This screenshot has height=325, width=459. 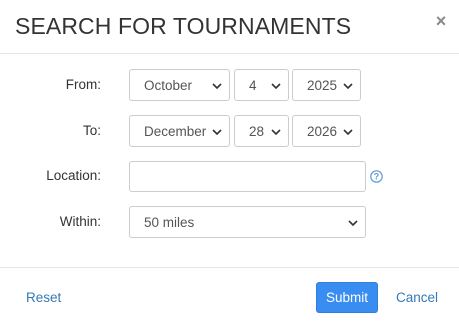 I want to click on from-month-value: October, so click(x=168, y=85).